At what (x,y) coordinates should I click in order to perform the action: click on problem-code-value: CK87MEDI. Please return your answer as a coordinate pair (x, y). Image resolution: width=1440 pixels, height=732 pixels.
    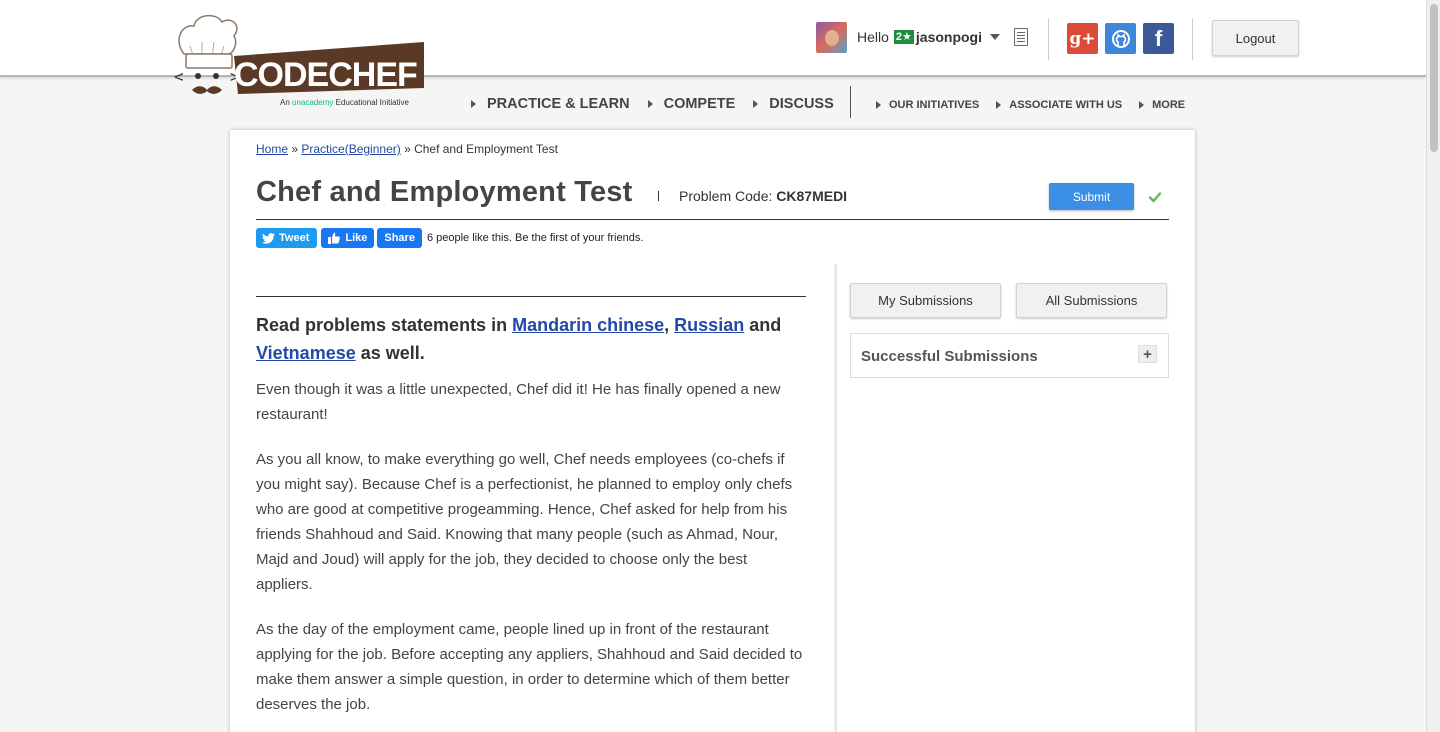
    Looking at the image, I should click on (812, 196).